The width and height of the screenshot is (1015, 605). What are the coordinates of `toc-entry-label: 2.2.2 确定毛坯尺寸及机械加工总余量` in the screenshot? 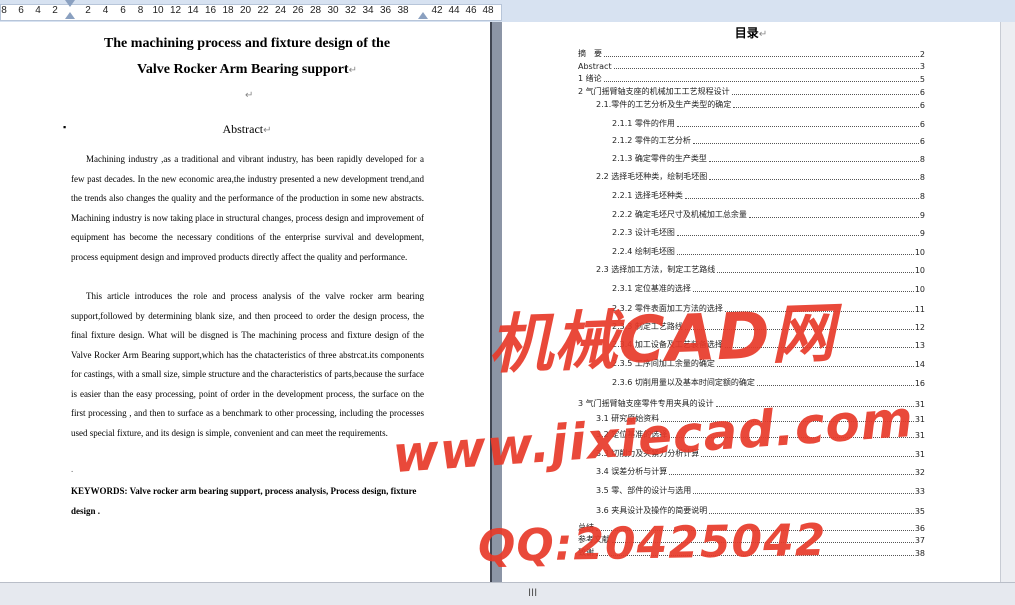 It's located at (679, 214).